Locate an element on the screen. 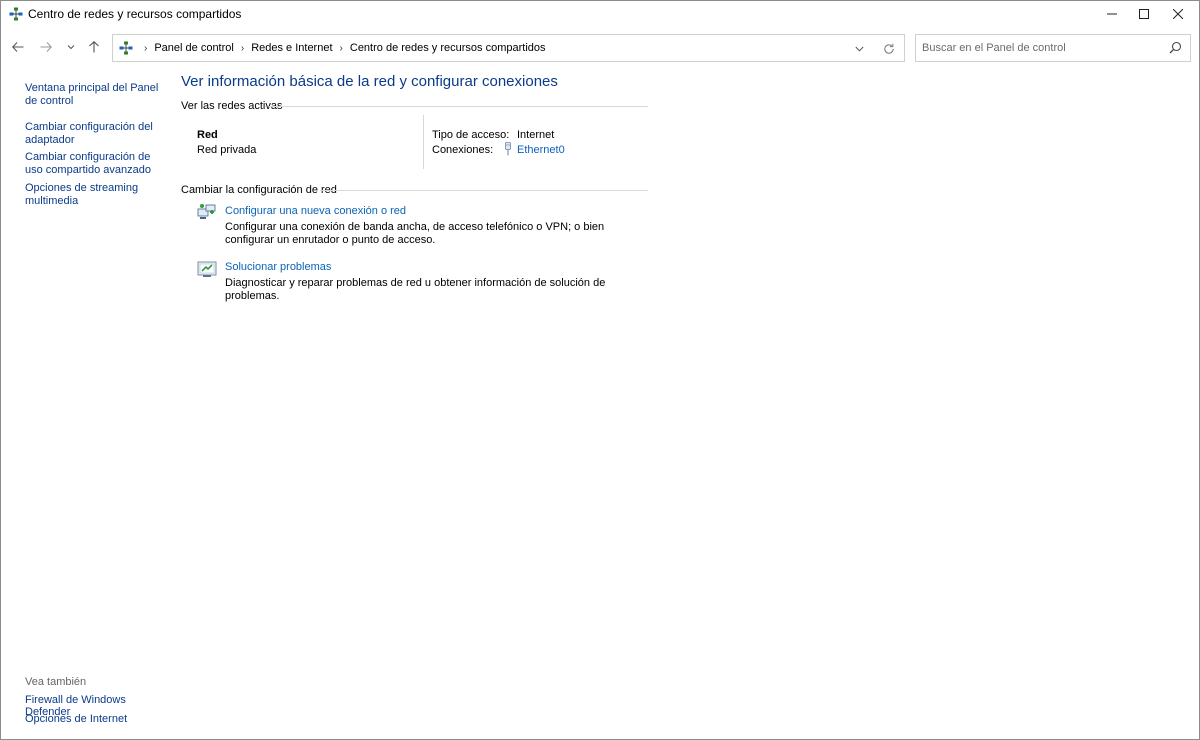 Image resolution: width=1200 pixels, height=740 pixels. search-icon is located at coordinates (1176, 48).